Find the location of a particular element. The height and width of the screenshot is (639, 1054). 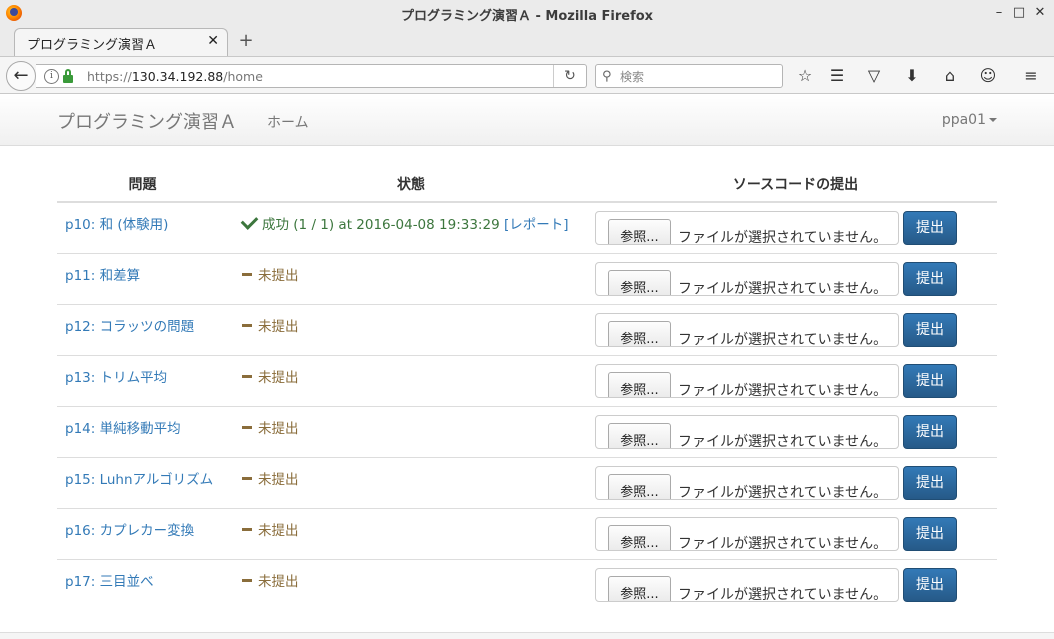

problem-link: p12: コラッツの問題 is located at coordinates (142, 320).